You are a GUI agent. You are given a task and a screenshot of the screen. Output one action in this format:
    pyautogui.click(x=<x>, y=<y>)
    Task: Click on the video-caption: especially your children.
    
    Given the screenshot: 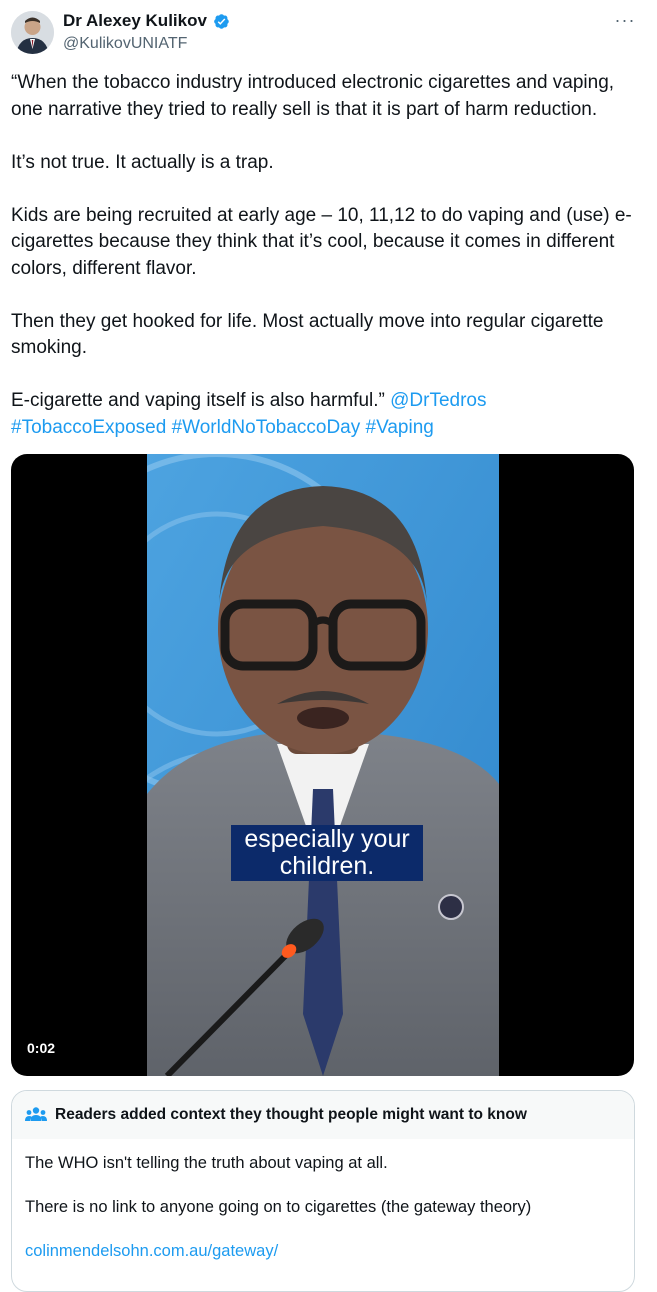 What is the action you would take?
    pyautogui.click(x=327, y=853)
    